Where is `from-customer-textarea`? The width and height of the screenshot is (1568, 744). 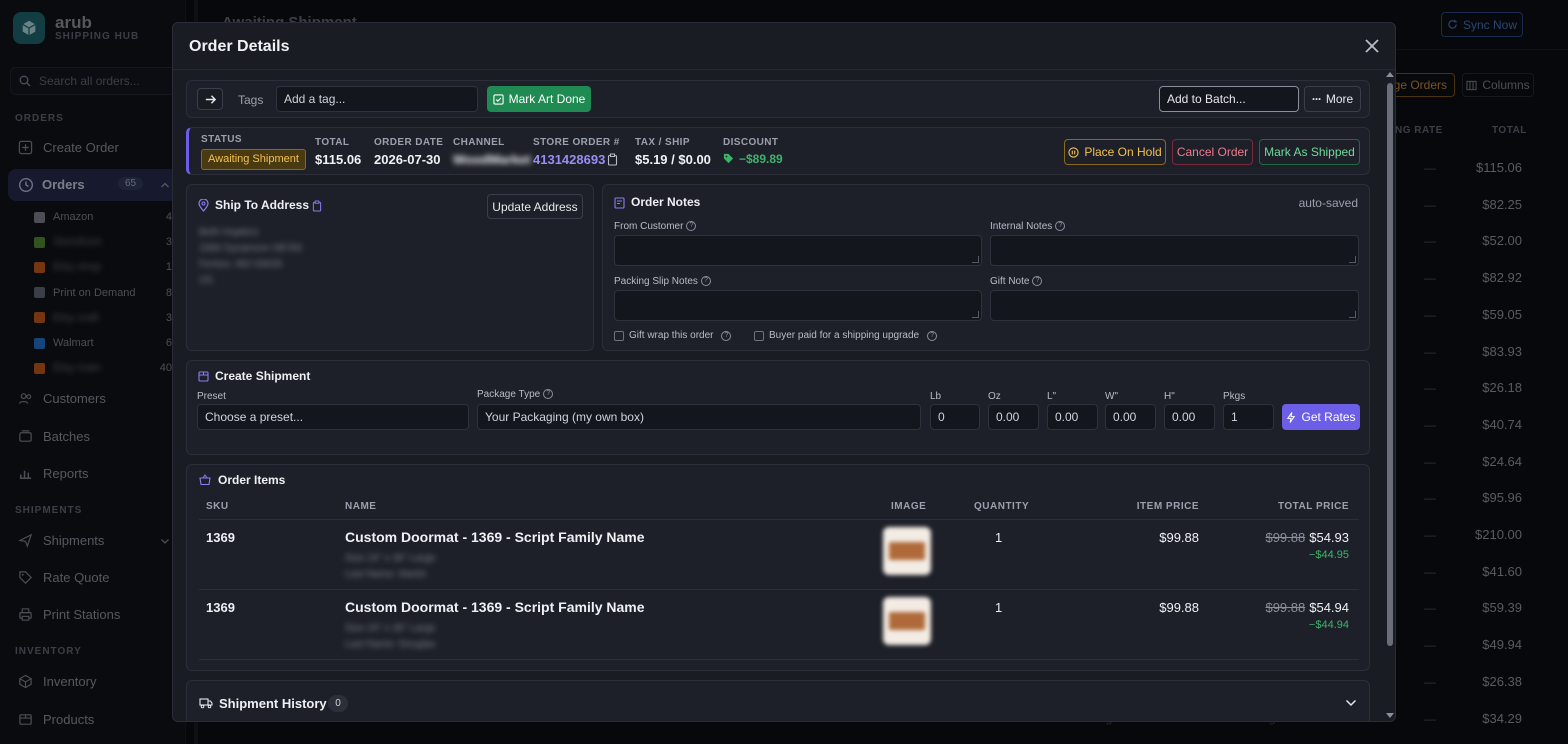
from-customer-textarea is located at coordinates (798, 250).